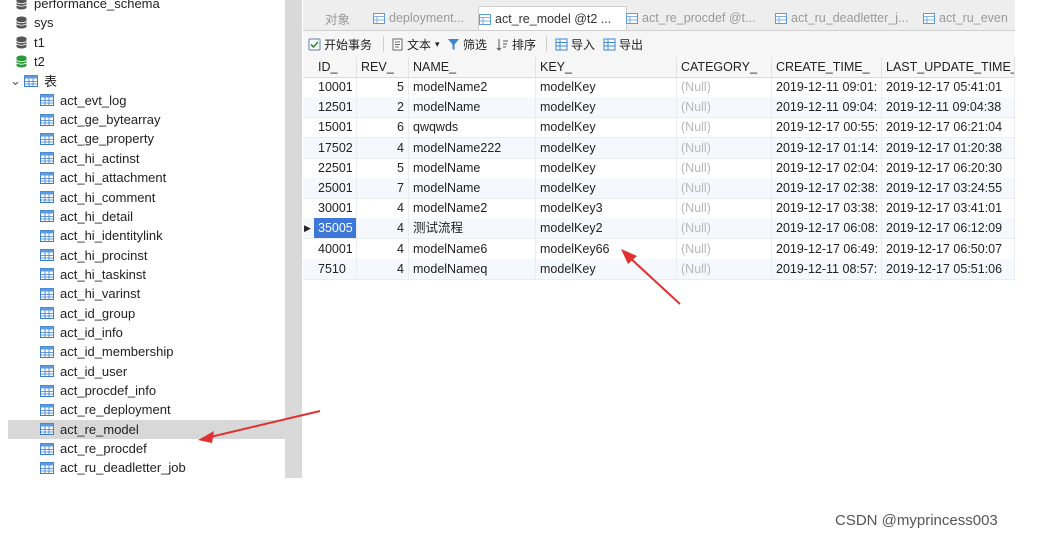 The height and width of the screenshot is (541, 1047). I want to click on tree-item-act-hi-detail: act_hi_detail, so click(146, 216).